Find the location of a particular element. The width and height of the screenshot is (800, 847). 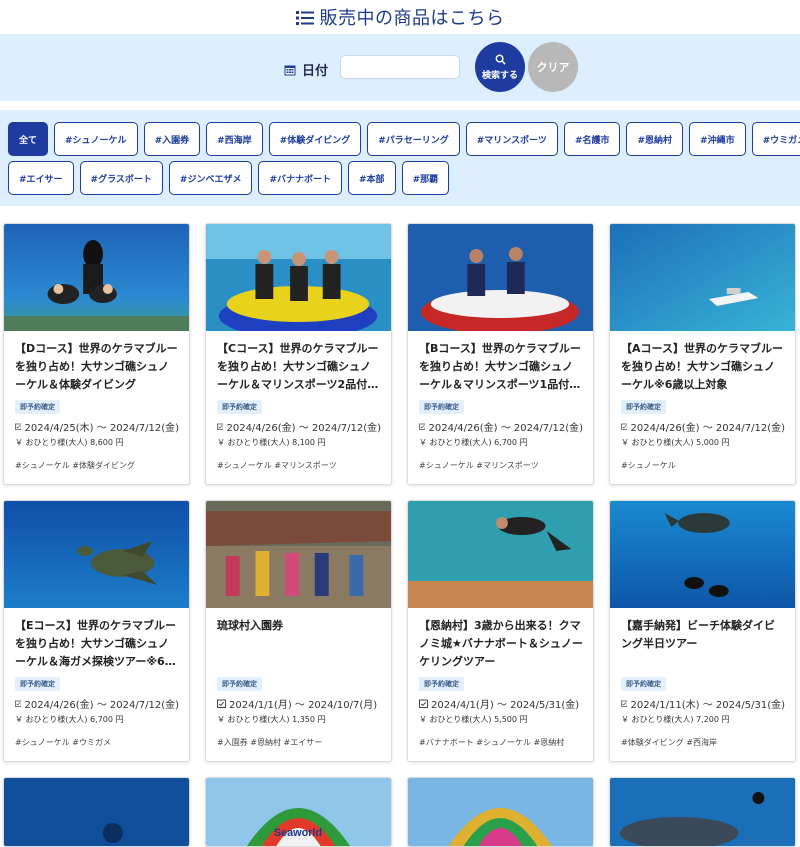

product-image-sea-turtle is located at coordinates (96, 554).